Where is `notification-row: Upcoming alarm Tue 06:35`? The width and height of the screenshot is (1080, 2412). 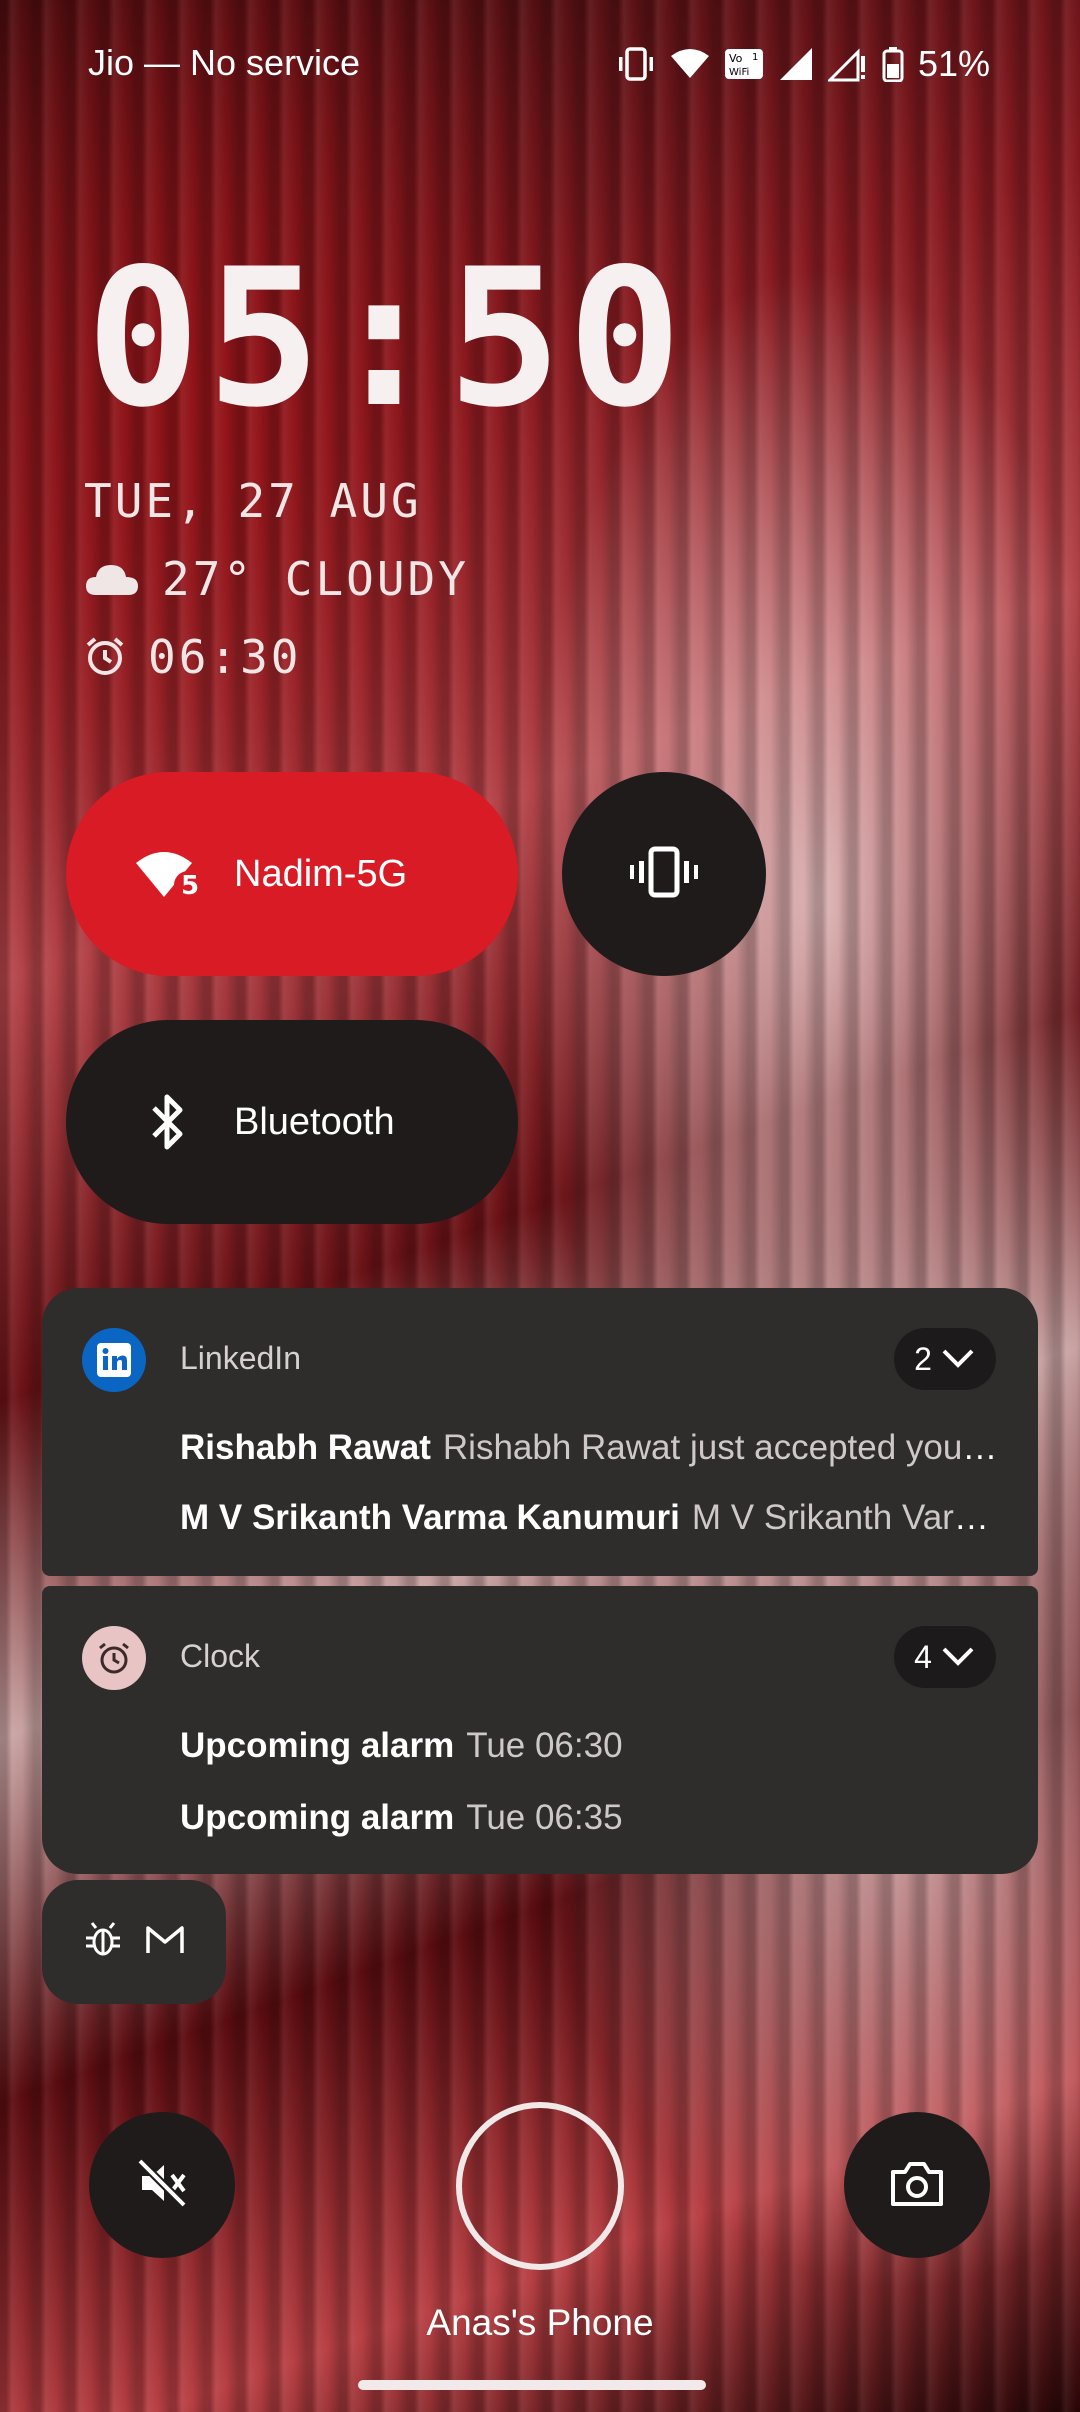 notification-row: Upcoming alarm Tue 06:35 is located at coordinates (589, 1818).